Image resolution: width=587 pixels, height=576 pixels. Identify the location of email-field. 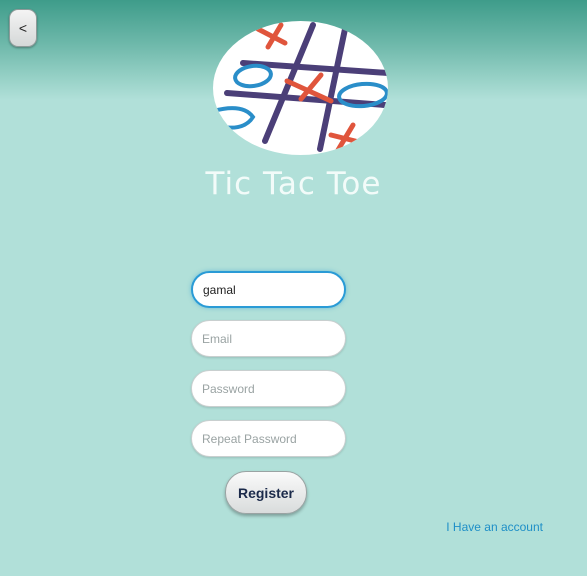
(268, 338).